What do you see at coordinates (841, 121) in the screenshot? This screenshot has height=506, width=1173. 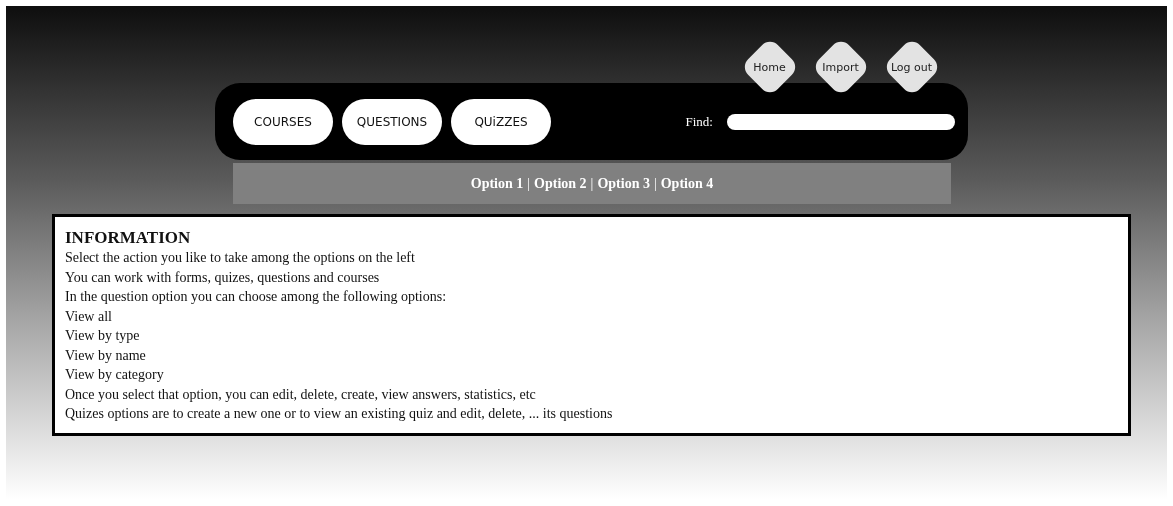 I see `search-field` at bounding box center [841, 121].